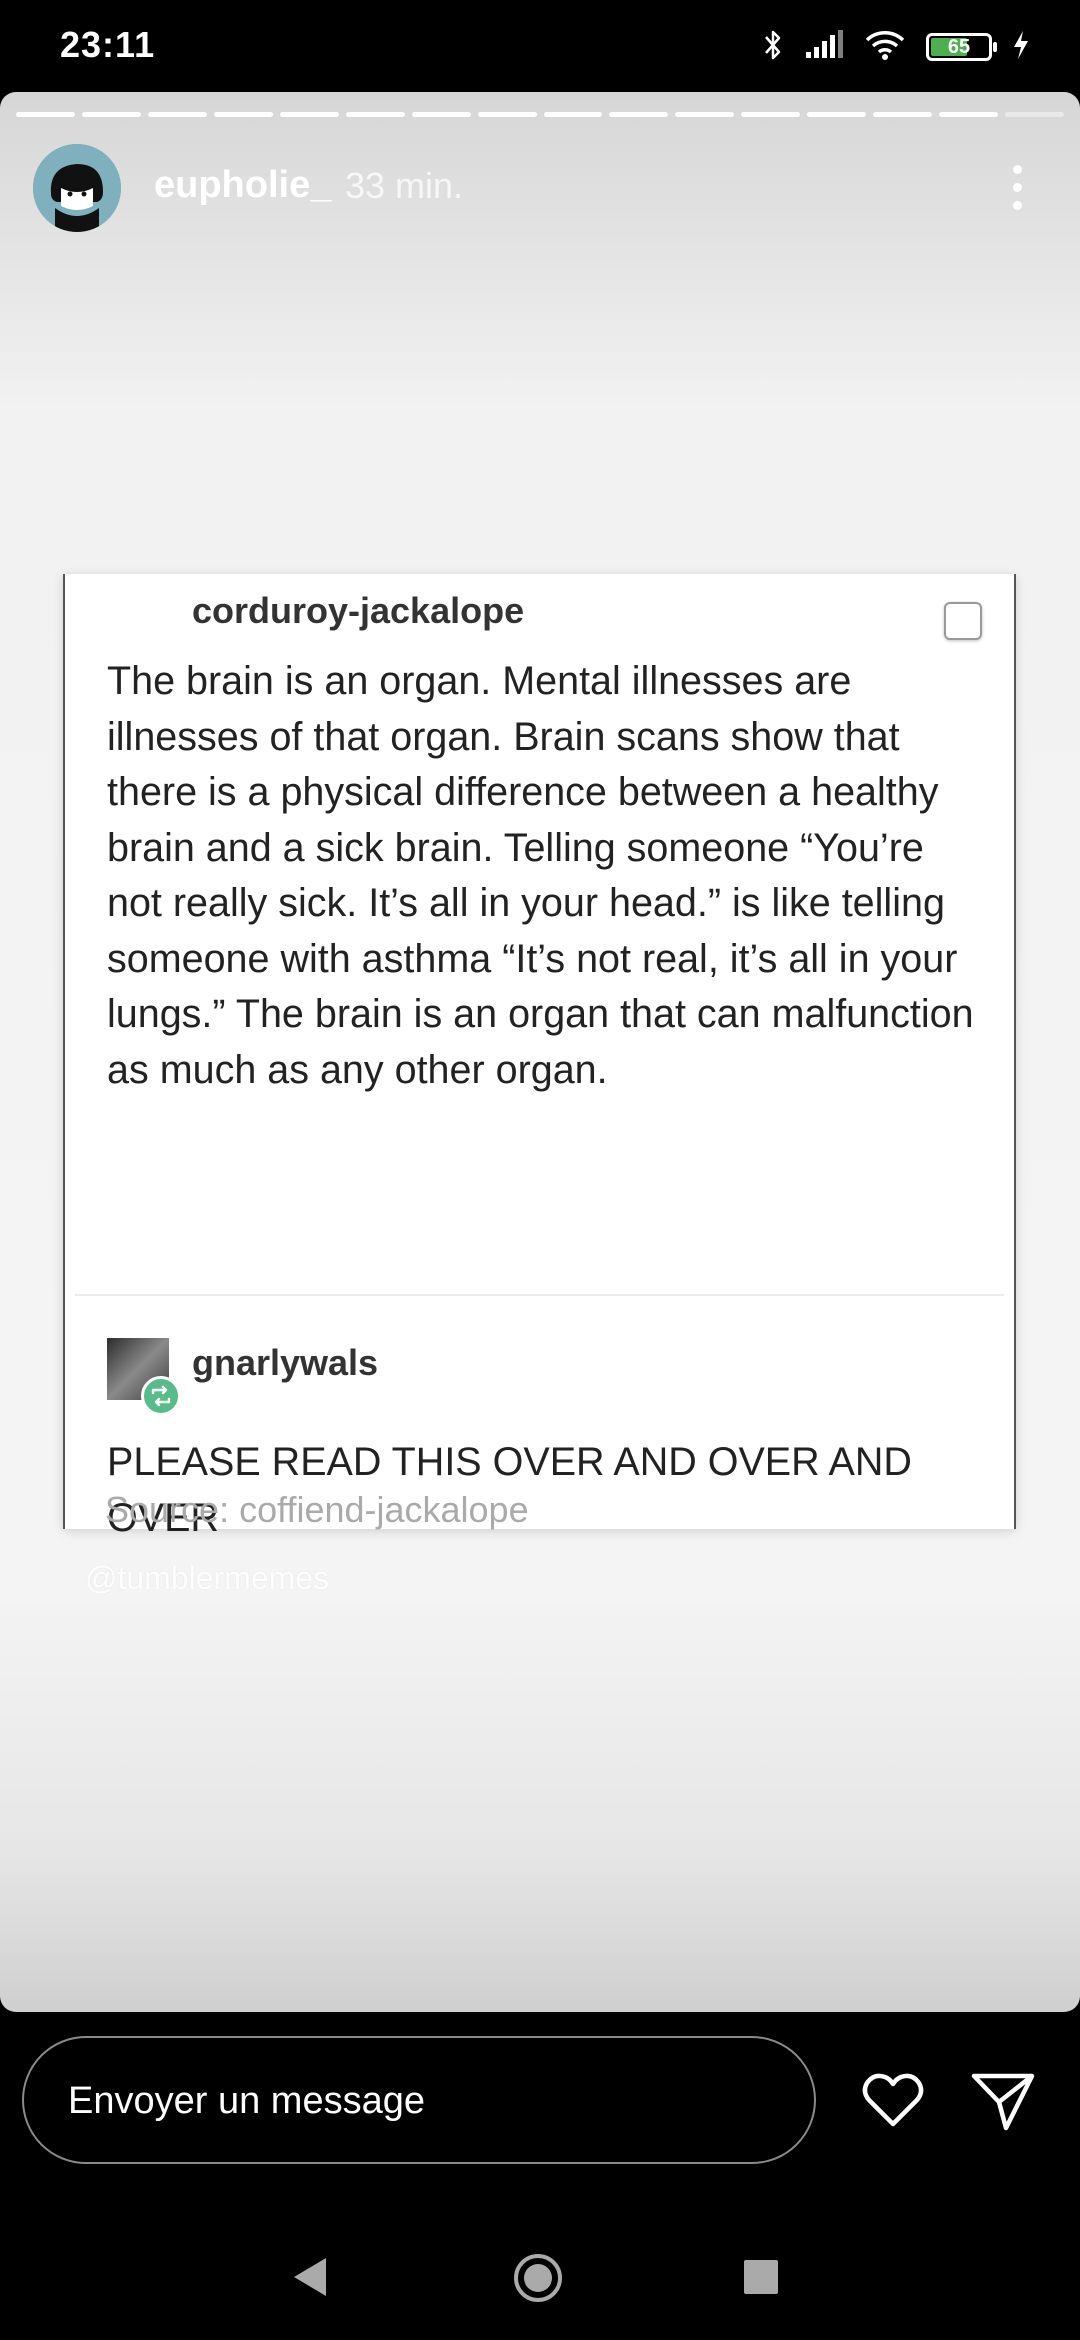 The image size is (1080, 2340). What do you see at coordinates (246, 2101) in the screenshot?
I see `message-input-placeholder: Envoyer un message` at bounding box center [246, 2101].